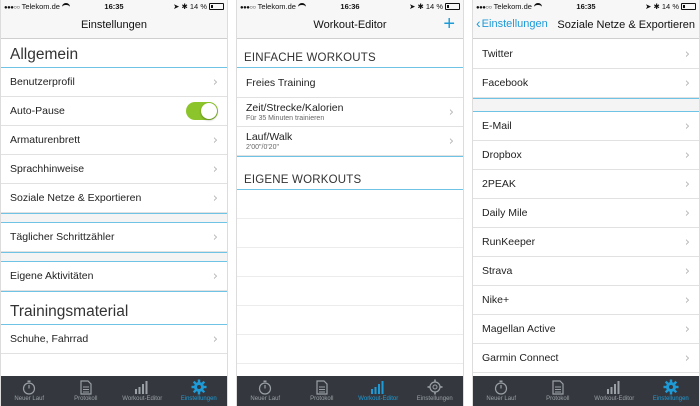 The width and height of the screenshot is (700, 406). I want to click on settings-row-sprachhinweise: Sprachhinweise ›, so click(114, 169).